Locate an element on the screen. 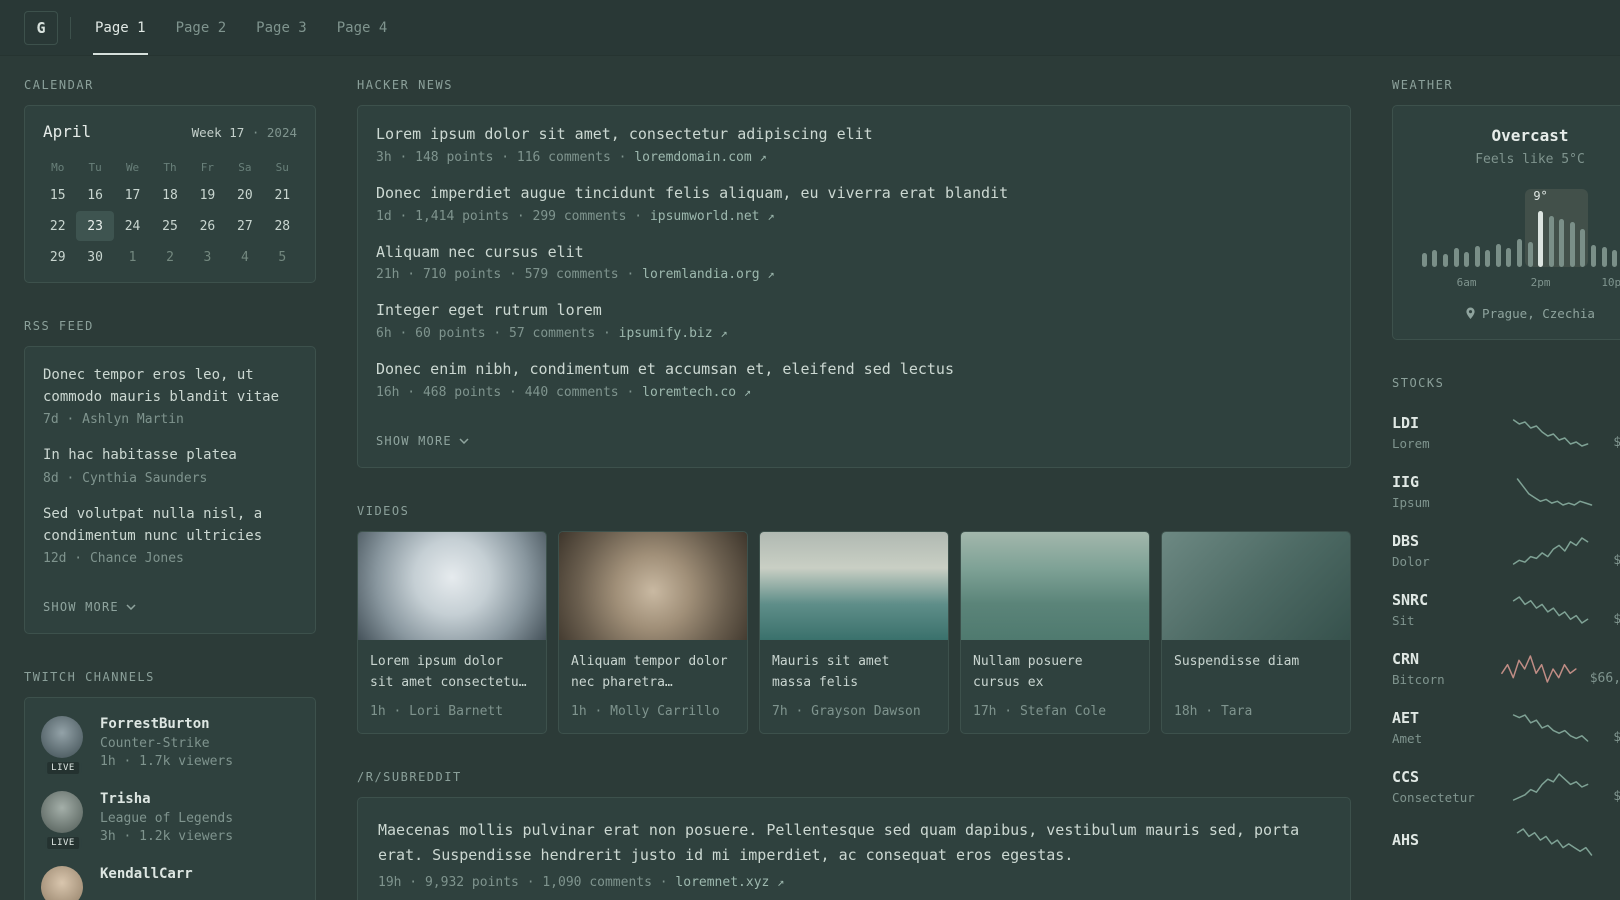  calendar-day: 5 is located at coordinates (282, 257).